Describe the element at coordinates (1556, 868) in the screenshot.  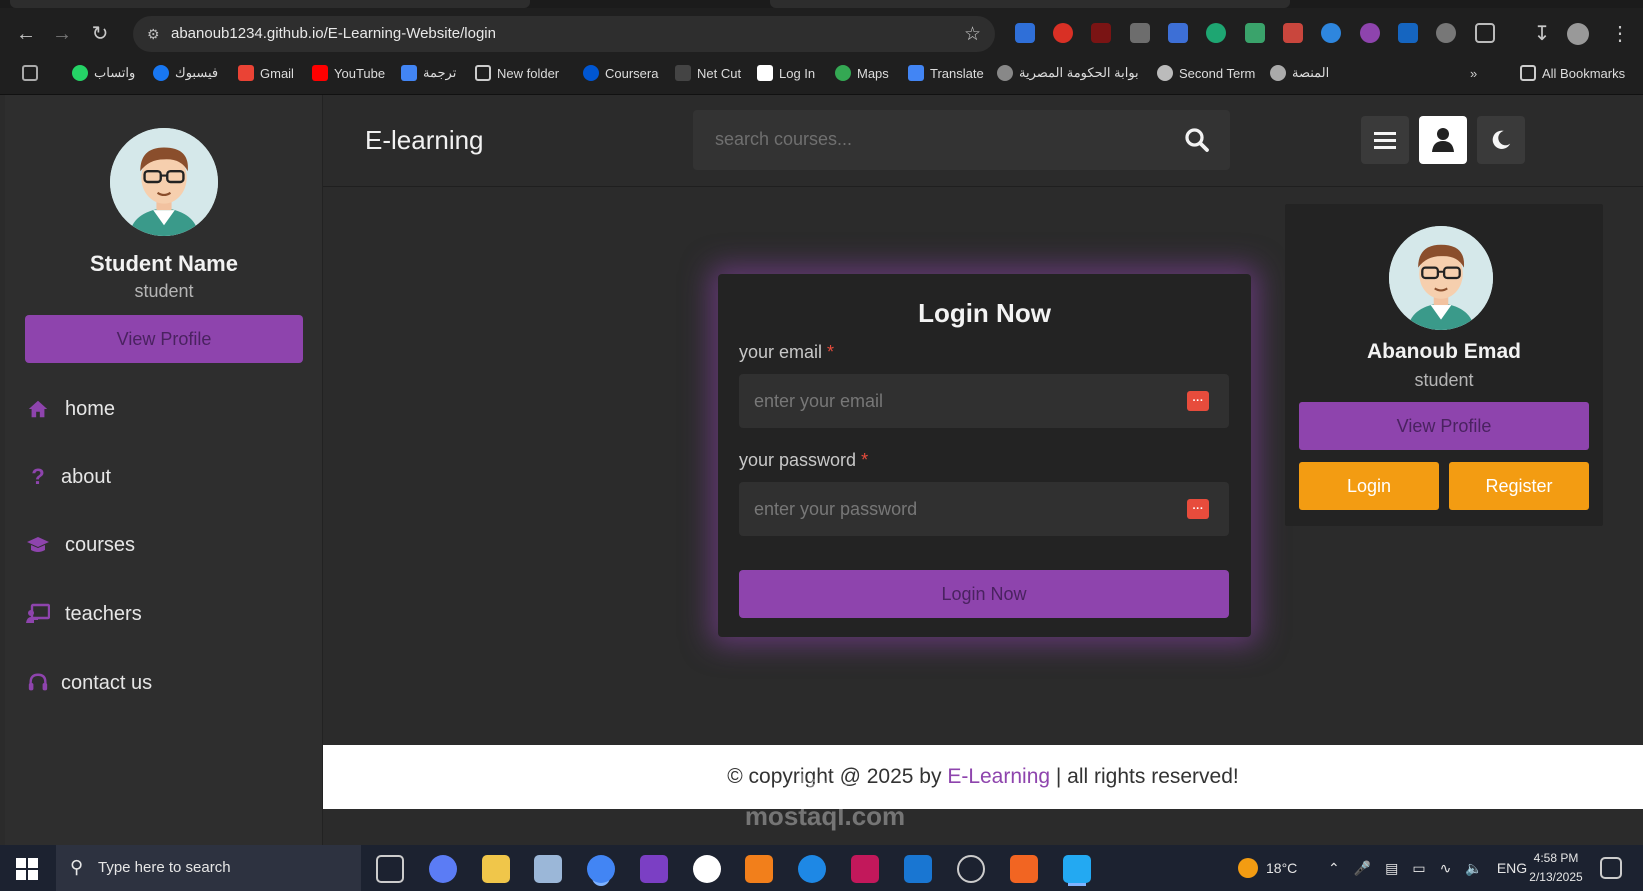
I see `clock: 4:58 PM 2/13/2025` at that location.